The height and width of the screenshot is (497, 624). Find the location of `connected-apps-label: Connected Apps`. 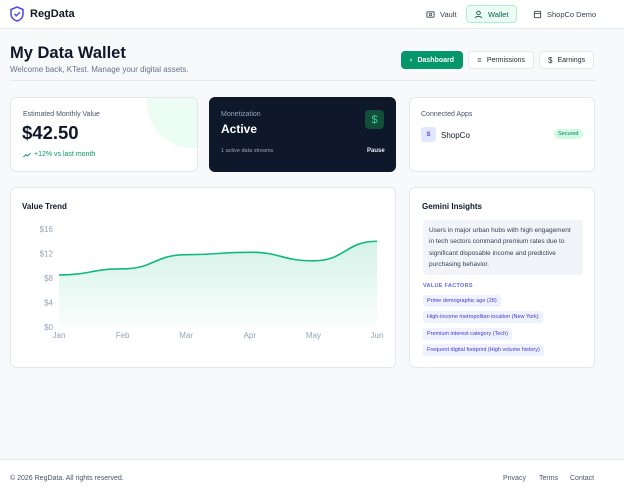

connected-apps-label: Connected Apps is located at coordinates (447, 114).